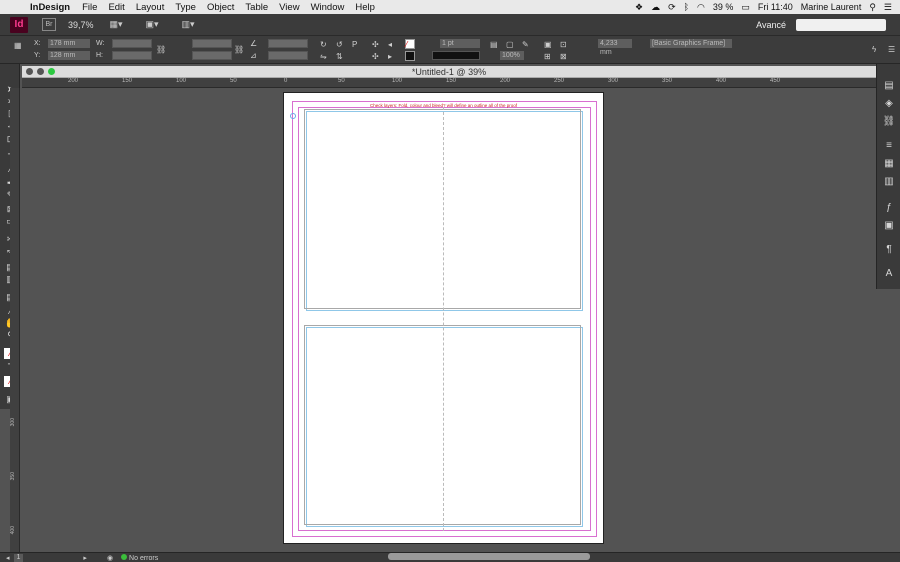 The height and width of the screenshot is (562, 900). What do you see at coordinates (615, 47) in the screenshot?
I see `dimension-field: 4,233 mm` at bounding box center [615, 47].